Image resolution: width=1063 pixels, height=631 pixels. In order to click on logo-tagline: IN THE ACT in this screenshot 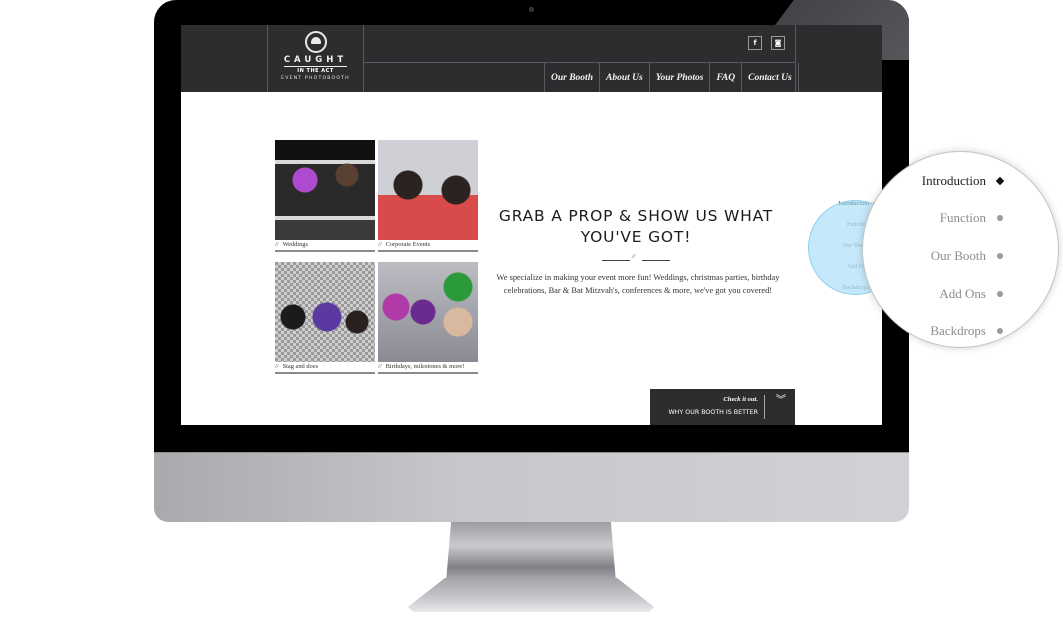, I will do `click(315, 71)`.